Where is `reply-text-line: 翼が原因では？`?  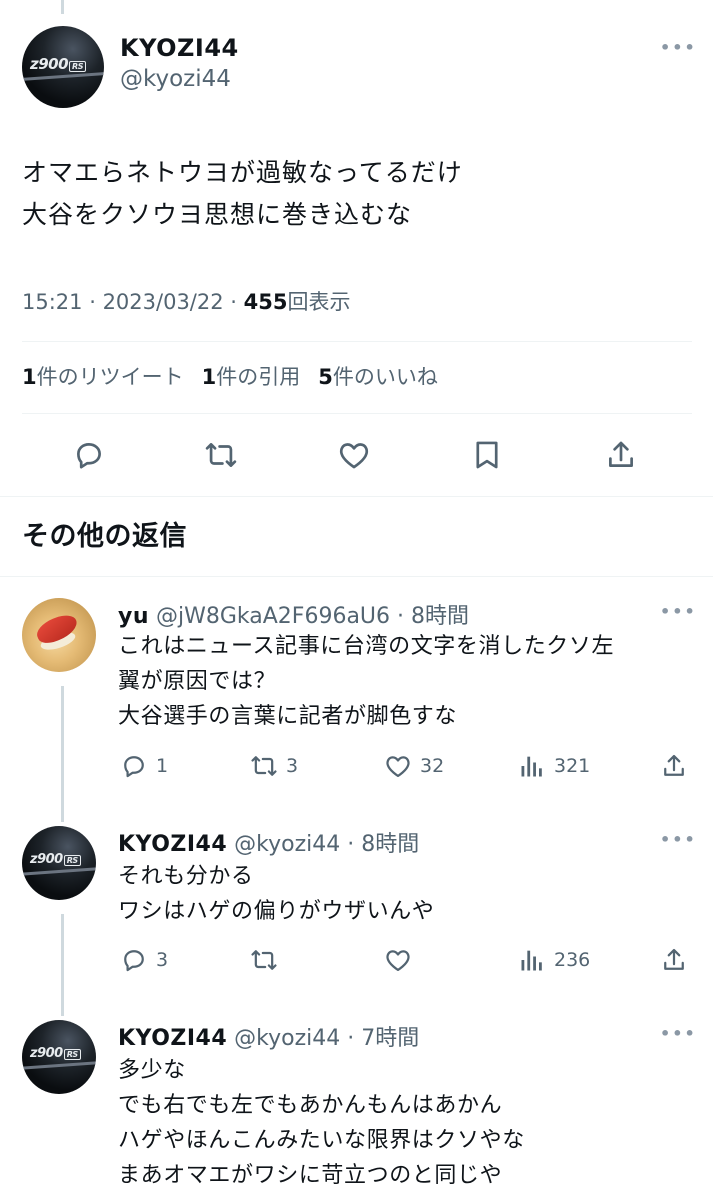
reply-text-line: 翼が原因では？ is located at coordinates (197, 681).